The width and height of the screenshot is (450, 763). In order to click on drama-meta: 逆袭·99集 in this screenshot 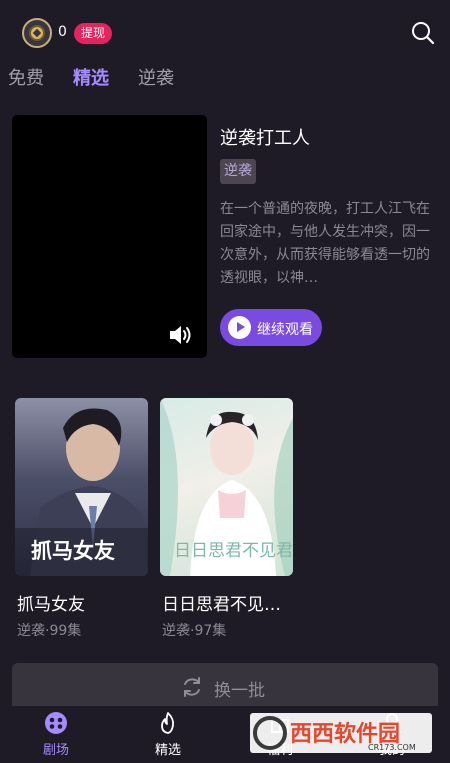, I will do `click(49, 631)`.